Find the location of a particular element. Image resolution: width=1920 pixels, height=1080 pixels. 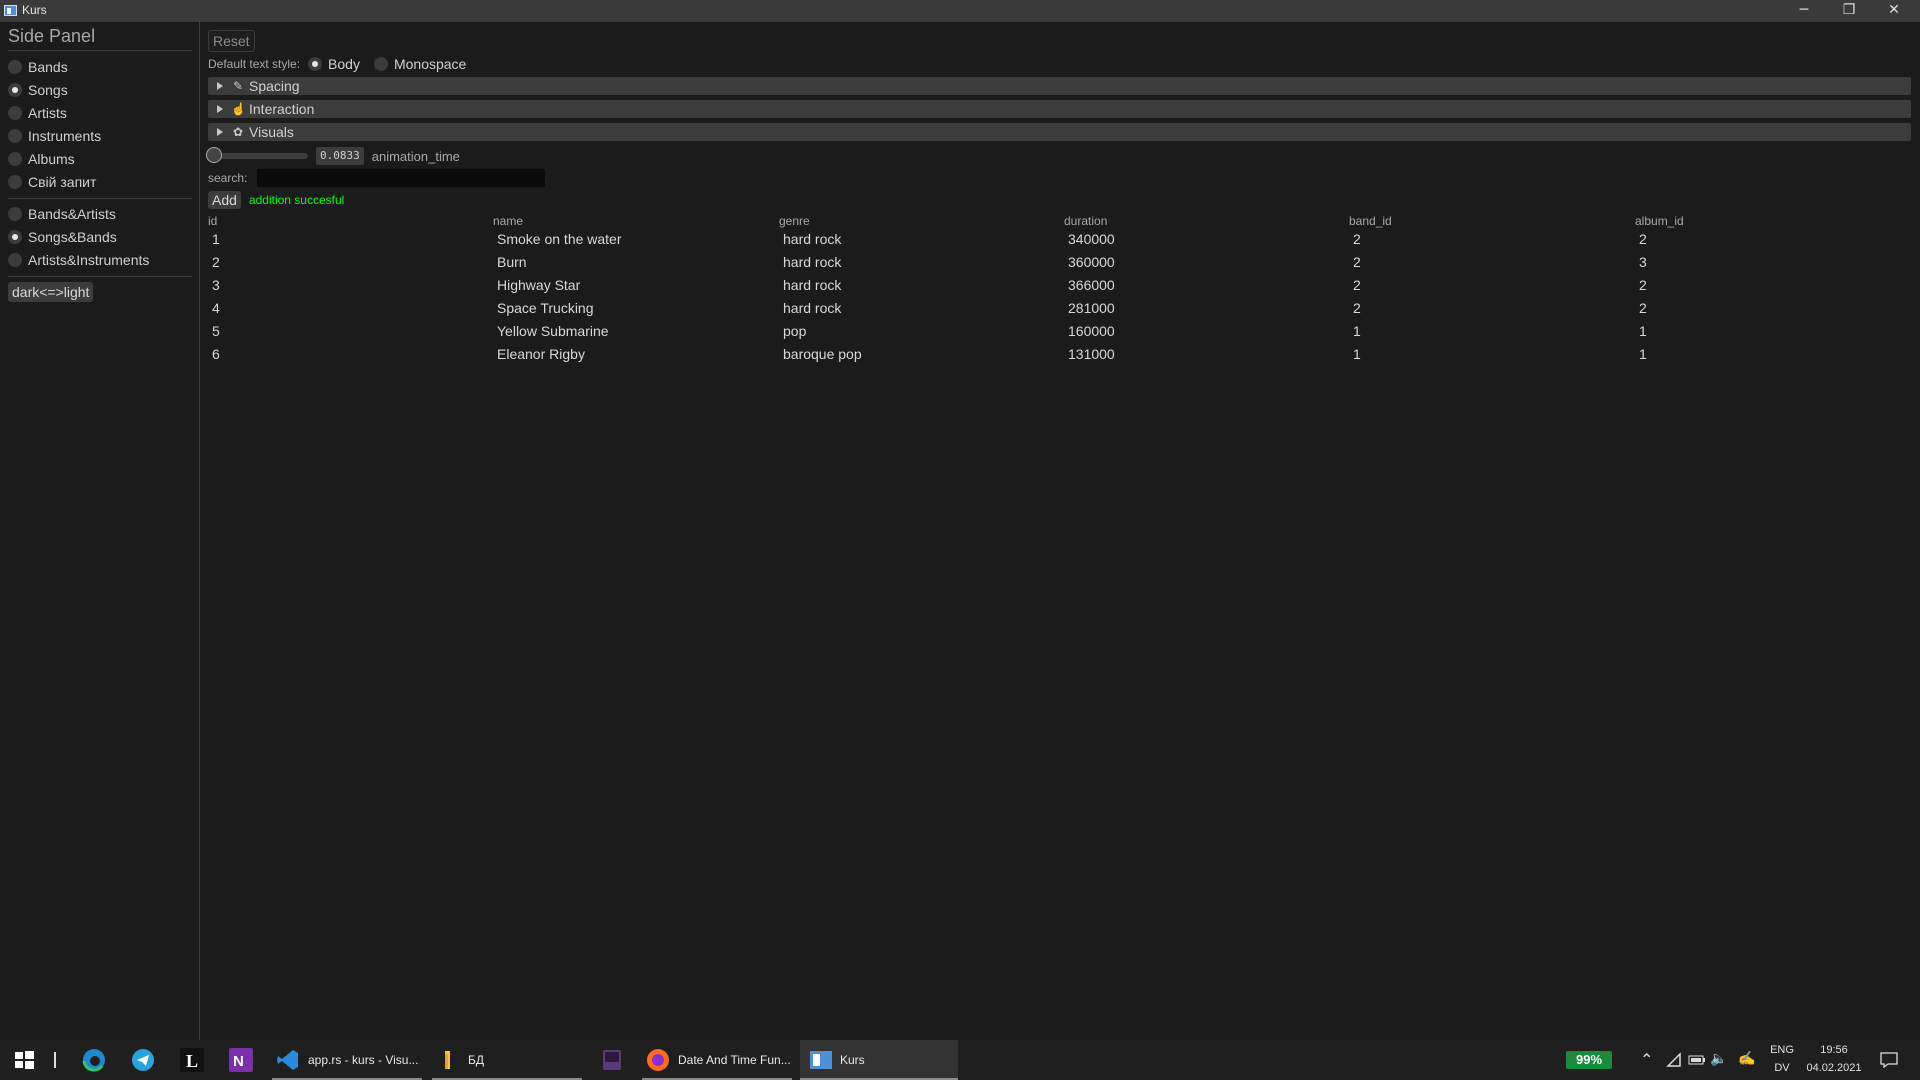

notifications-icon is located at coordinates (1889, 1060).